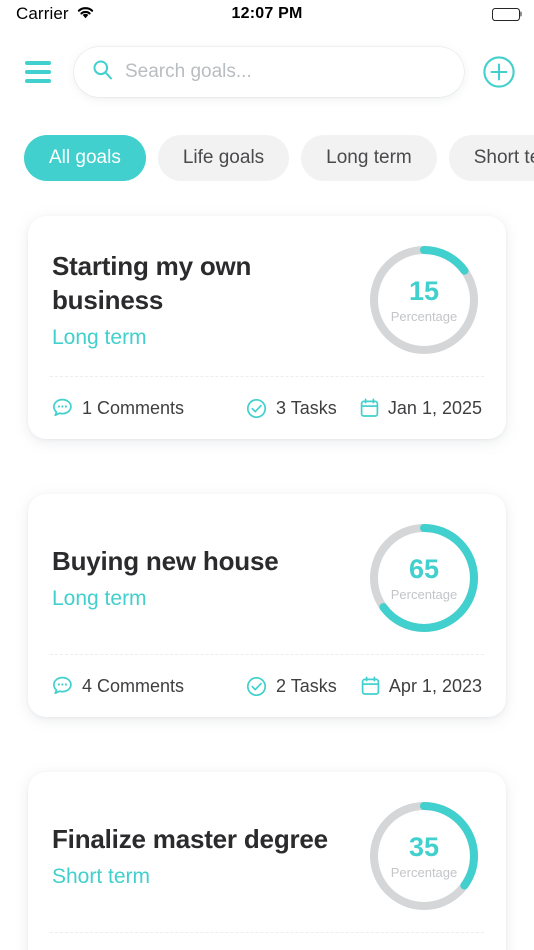 The height and width of the screenshot is (950, 534). I want to click on search-bar, so click(269, 72).